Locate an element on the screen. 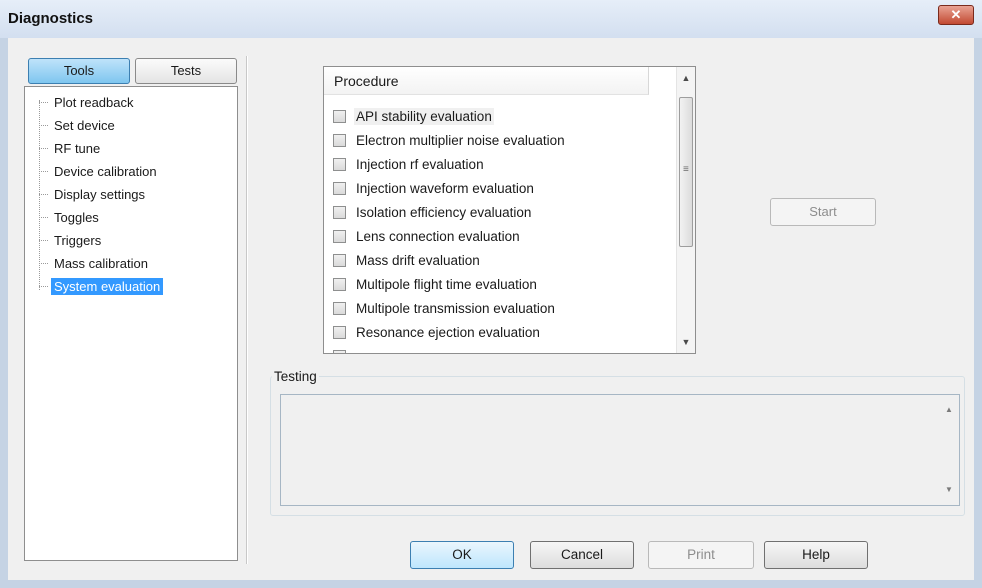 The width and height of the screenshot is (982, 588). procedure-item: Lens connection evaluation is located at coordinates (427, 236).